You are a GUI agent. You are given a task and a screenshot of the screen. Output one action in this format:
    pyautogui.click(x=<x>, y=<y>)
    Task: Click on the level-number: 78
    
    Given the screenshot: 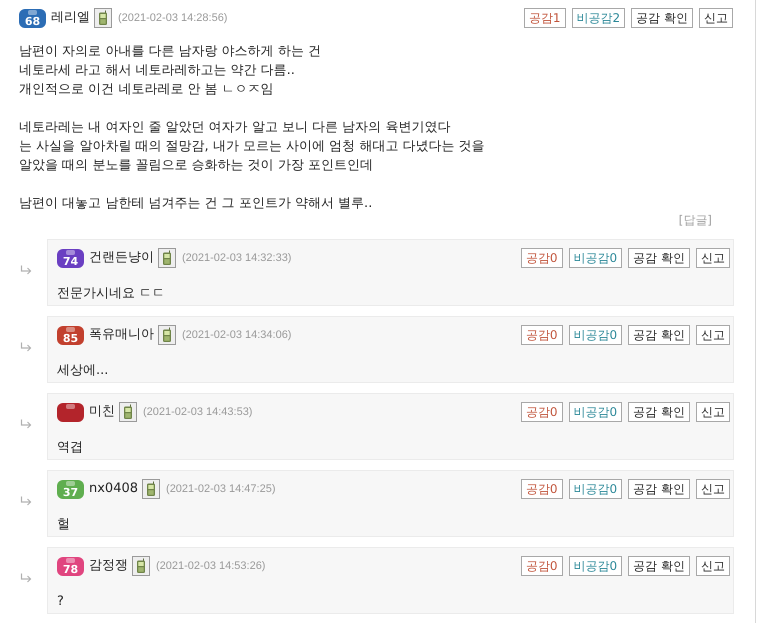 What is the action you would take?
    pyautogui.click(x=70, y=569)
    